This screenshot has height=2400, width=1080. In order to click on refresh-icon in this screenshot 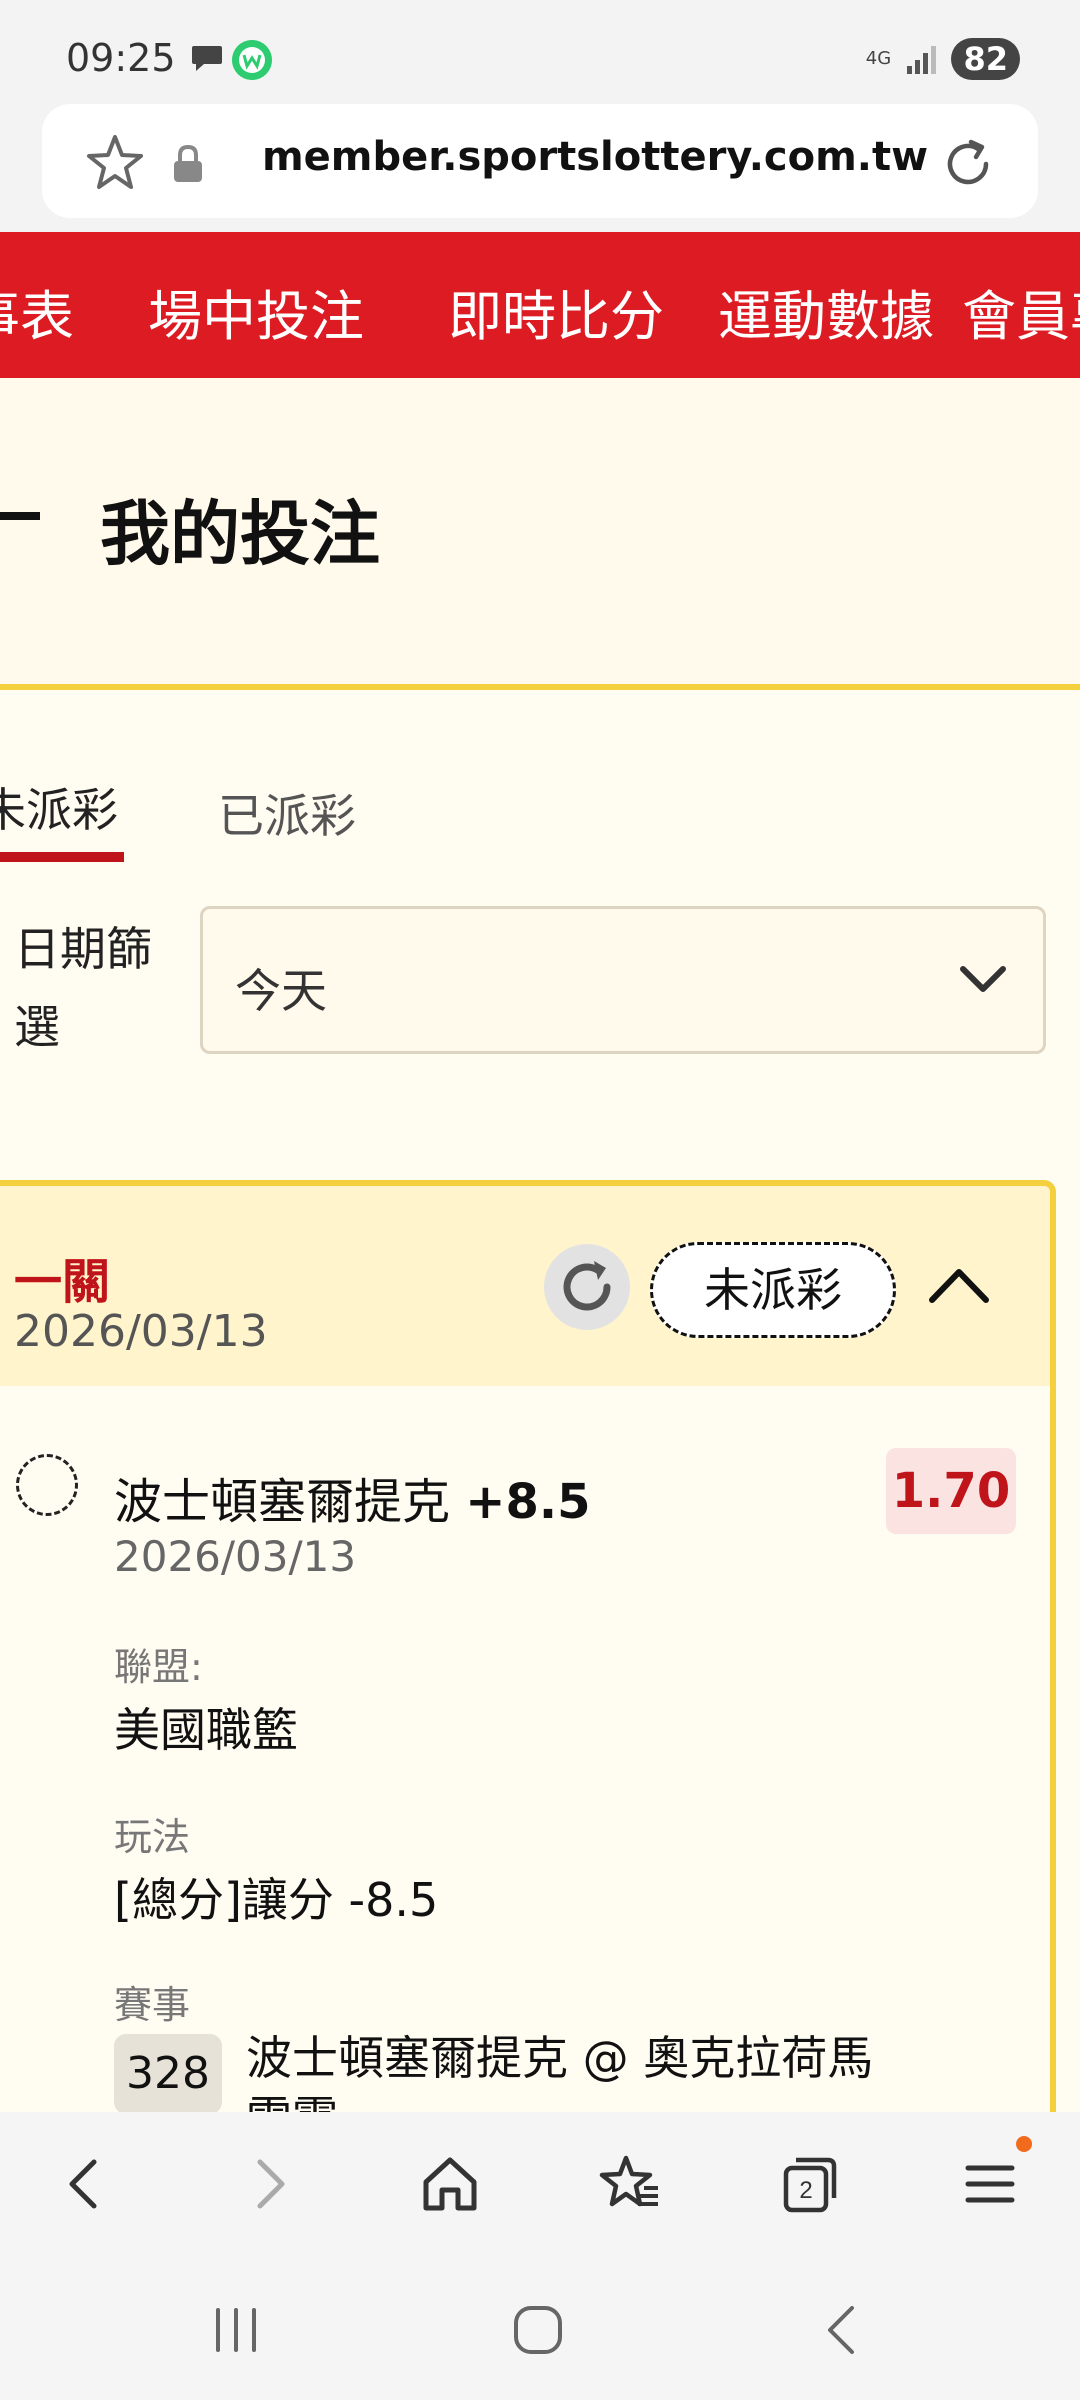, I will do `click(587, 1286)`.